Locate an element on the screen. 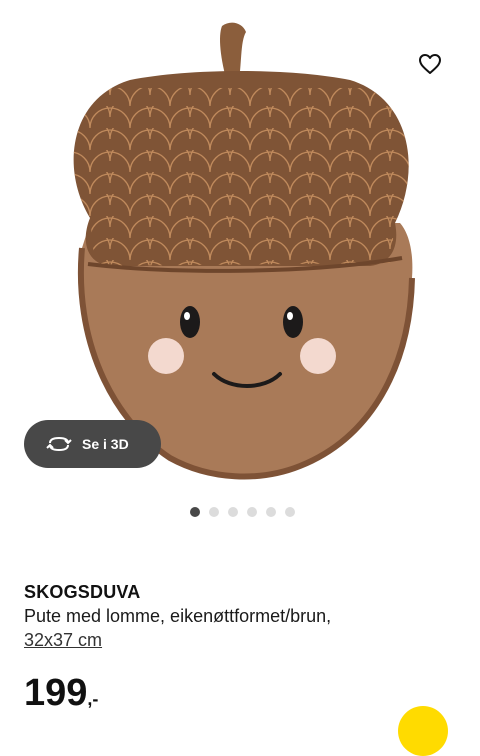 The width and height of the screenshot is (480, 756). wishlist-button is located at coordinates (430, 64).